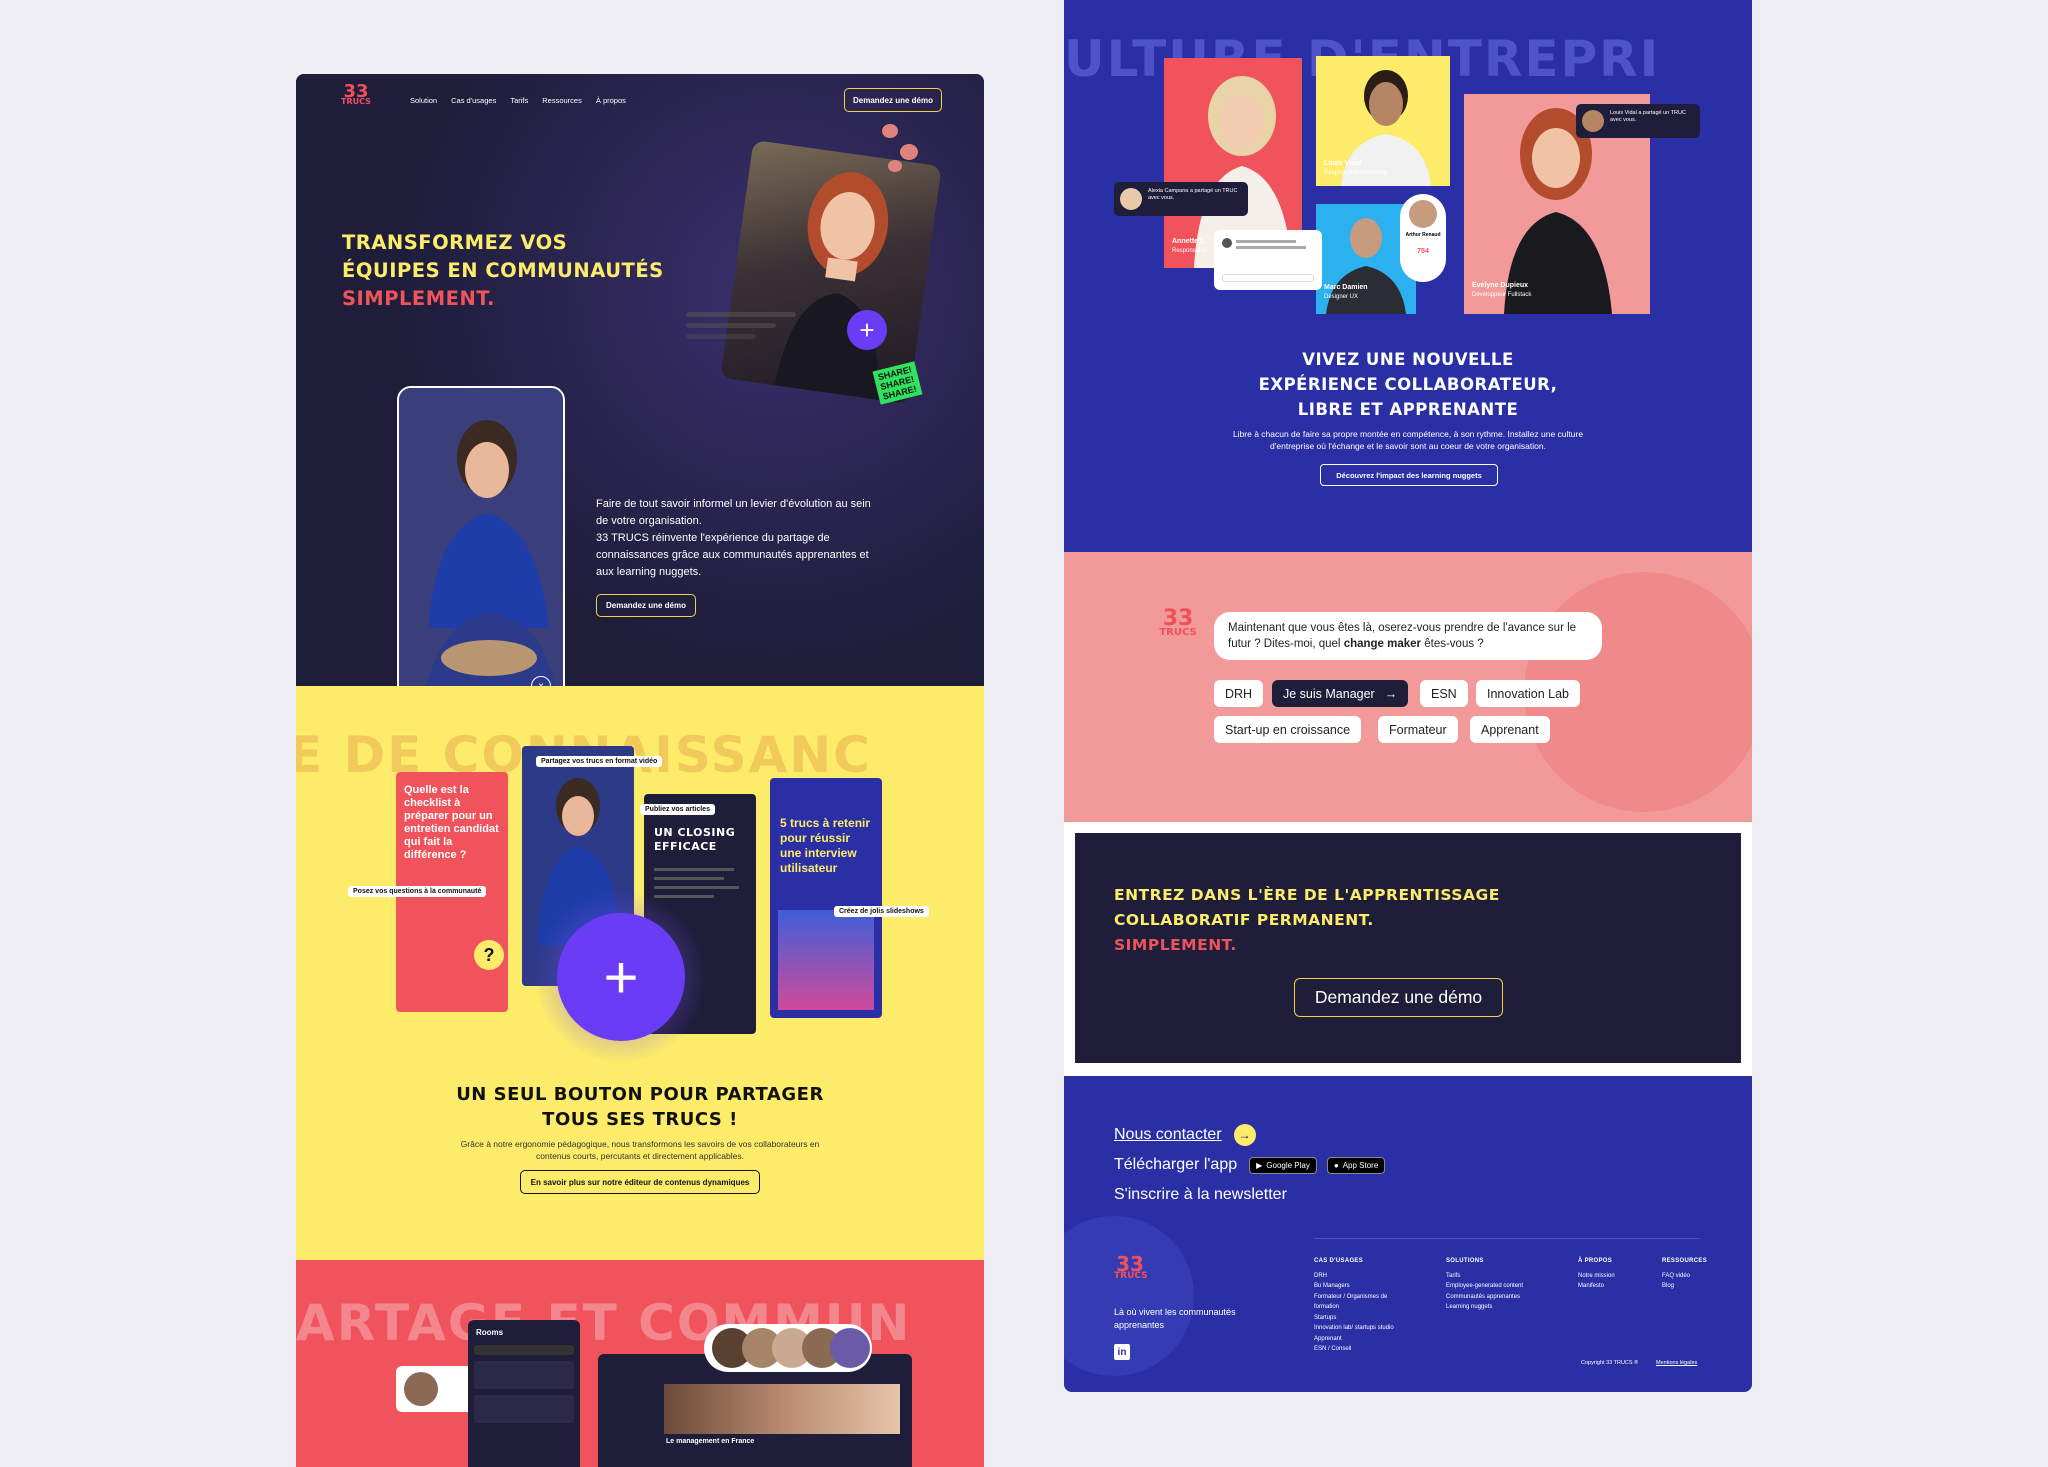 This screenshot has width=2048, height=1467. I want to click on chip-esn: ESN, so click(1444, 693).